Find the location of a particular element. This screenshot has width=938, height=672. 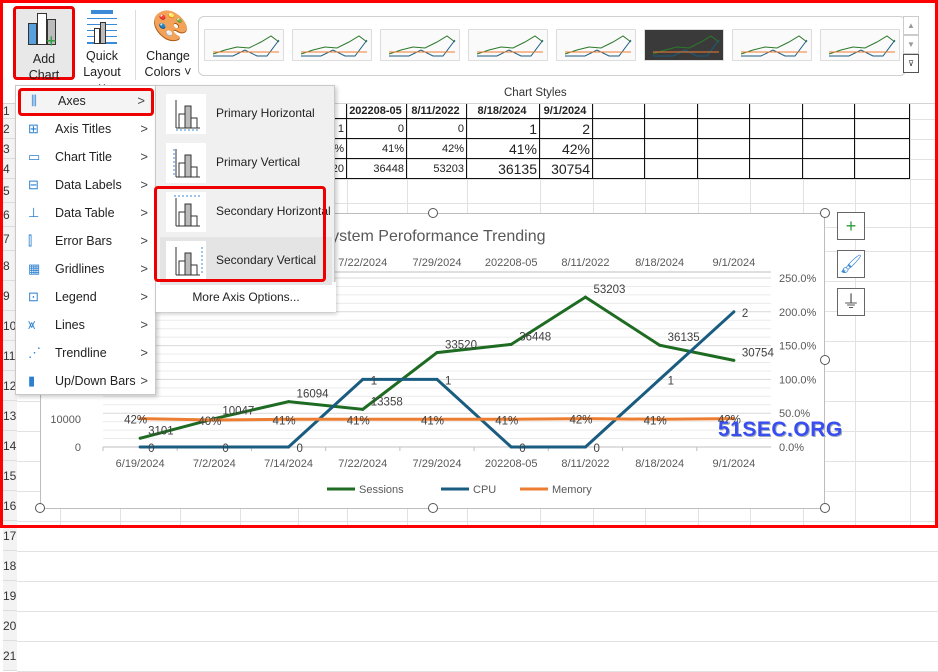

scroll-up-icon: ▲ is located at coordinates (911, 25).